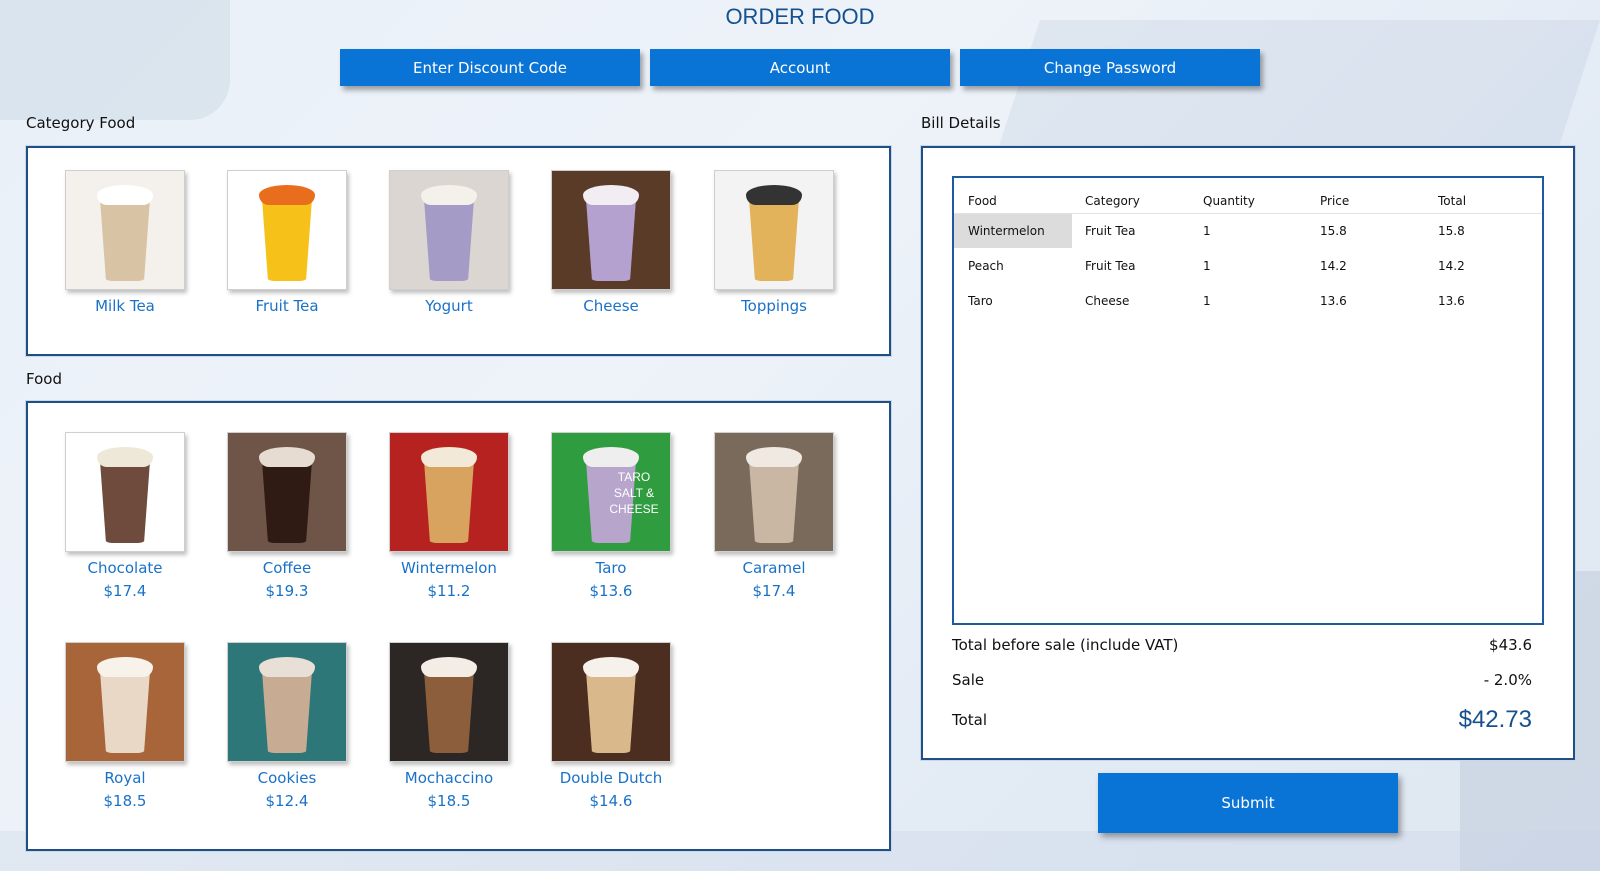 This screenshot has height=871, width=1600. Describe the element at coordinates (1510, 645) in the screenshot. I see `total-before-sale-value: $43.6` at that location.